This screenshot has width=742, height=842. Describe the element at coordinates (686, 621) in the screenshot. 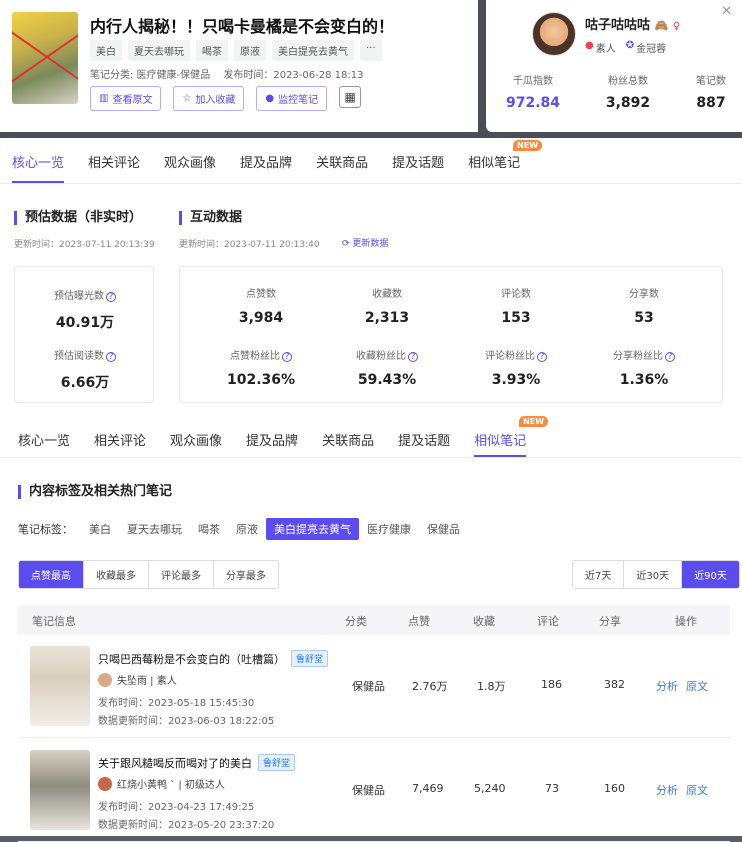

I see `col-actions: 操作` at that location.